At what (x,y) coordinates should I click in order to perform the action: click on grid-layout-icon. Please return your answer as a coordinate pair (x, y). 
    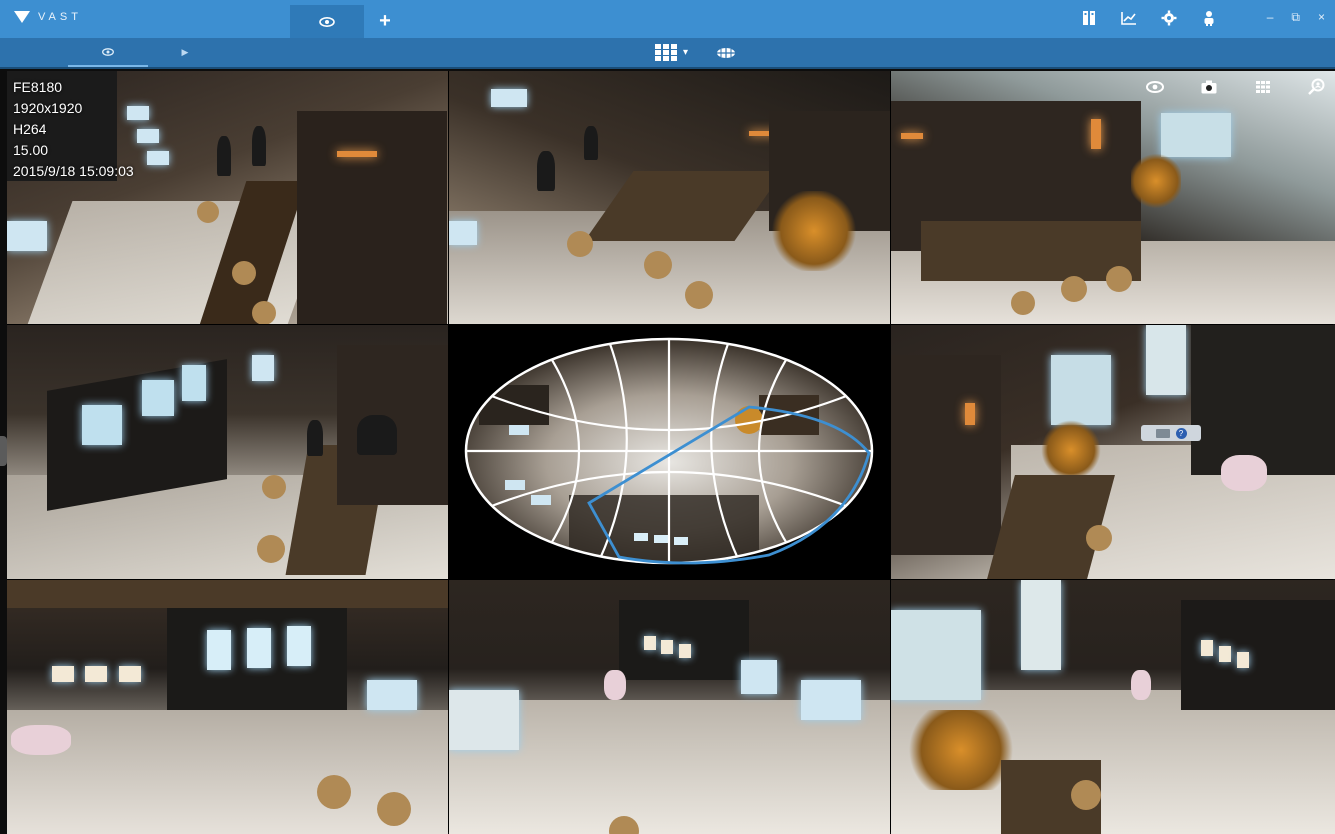
    Looking at the image, I should click on (666, 52).